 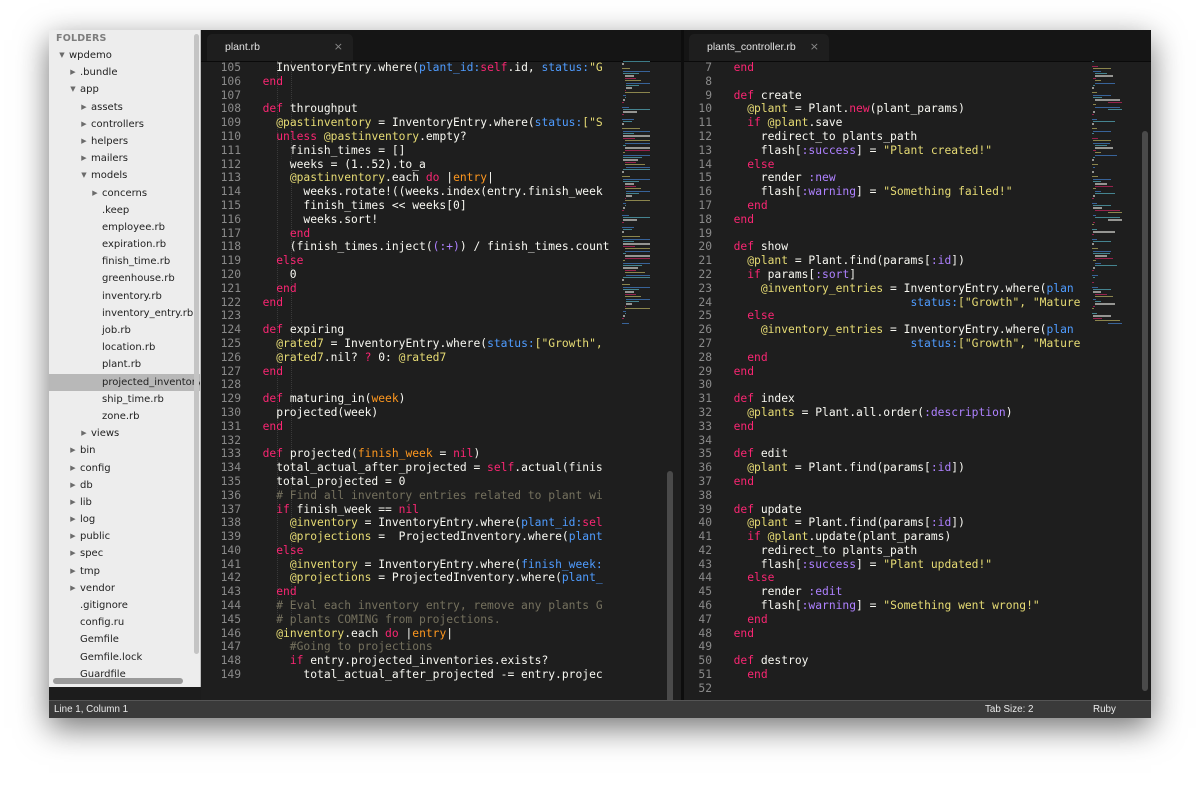 What do you see at coordinates (900, 151) in the screenshot?
I see `code-line: flash[:success] = "Plant created!"` at bounding box center [900, 151].